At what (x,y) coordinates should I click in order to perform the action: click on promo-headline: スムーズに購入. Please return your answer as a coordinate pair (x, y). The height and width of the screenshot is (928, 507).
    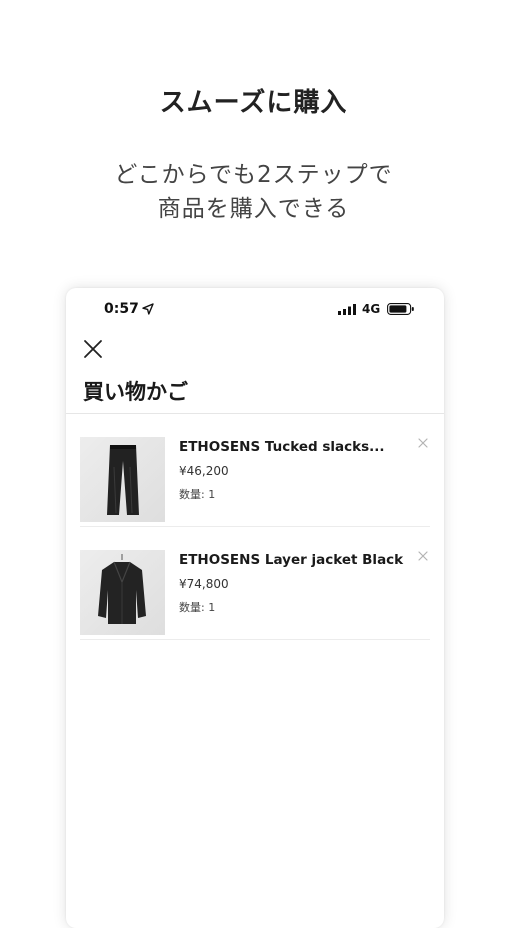
    Looking at the image, I should click on (253, 103).